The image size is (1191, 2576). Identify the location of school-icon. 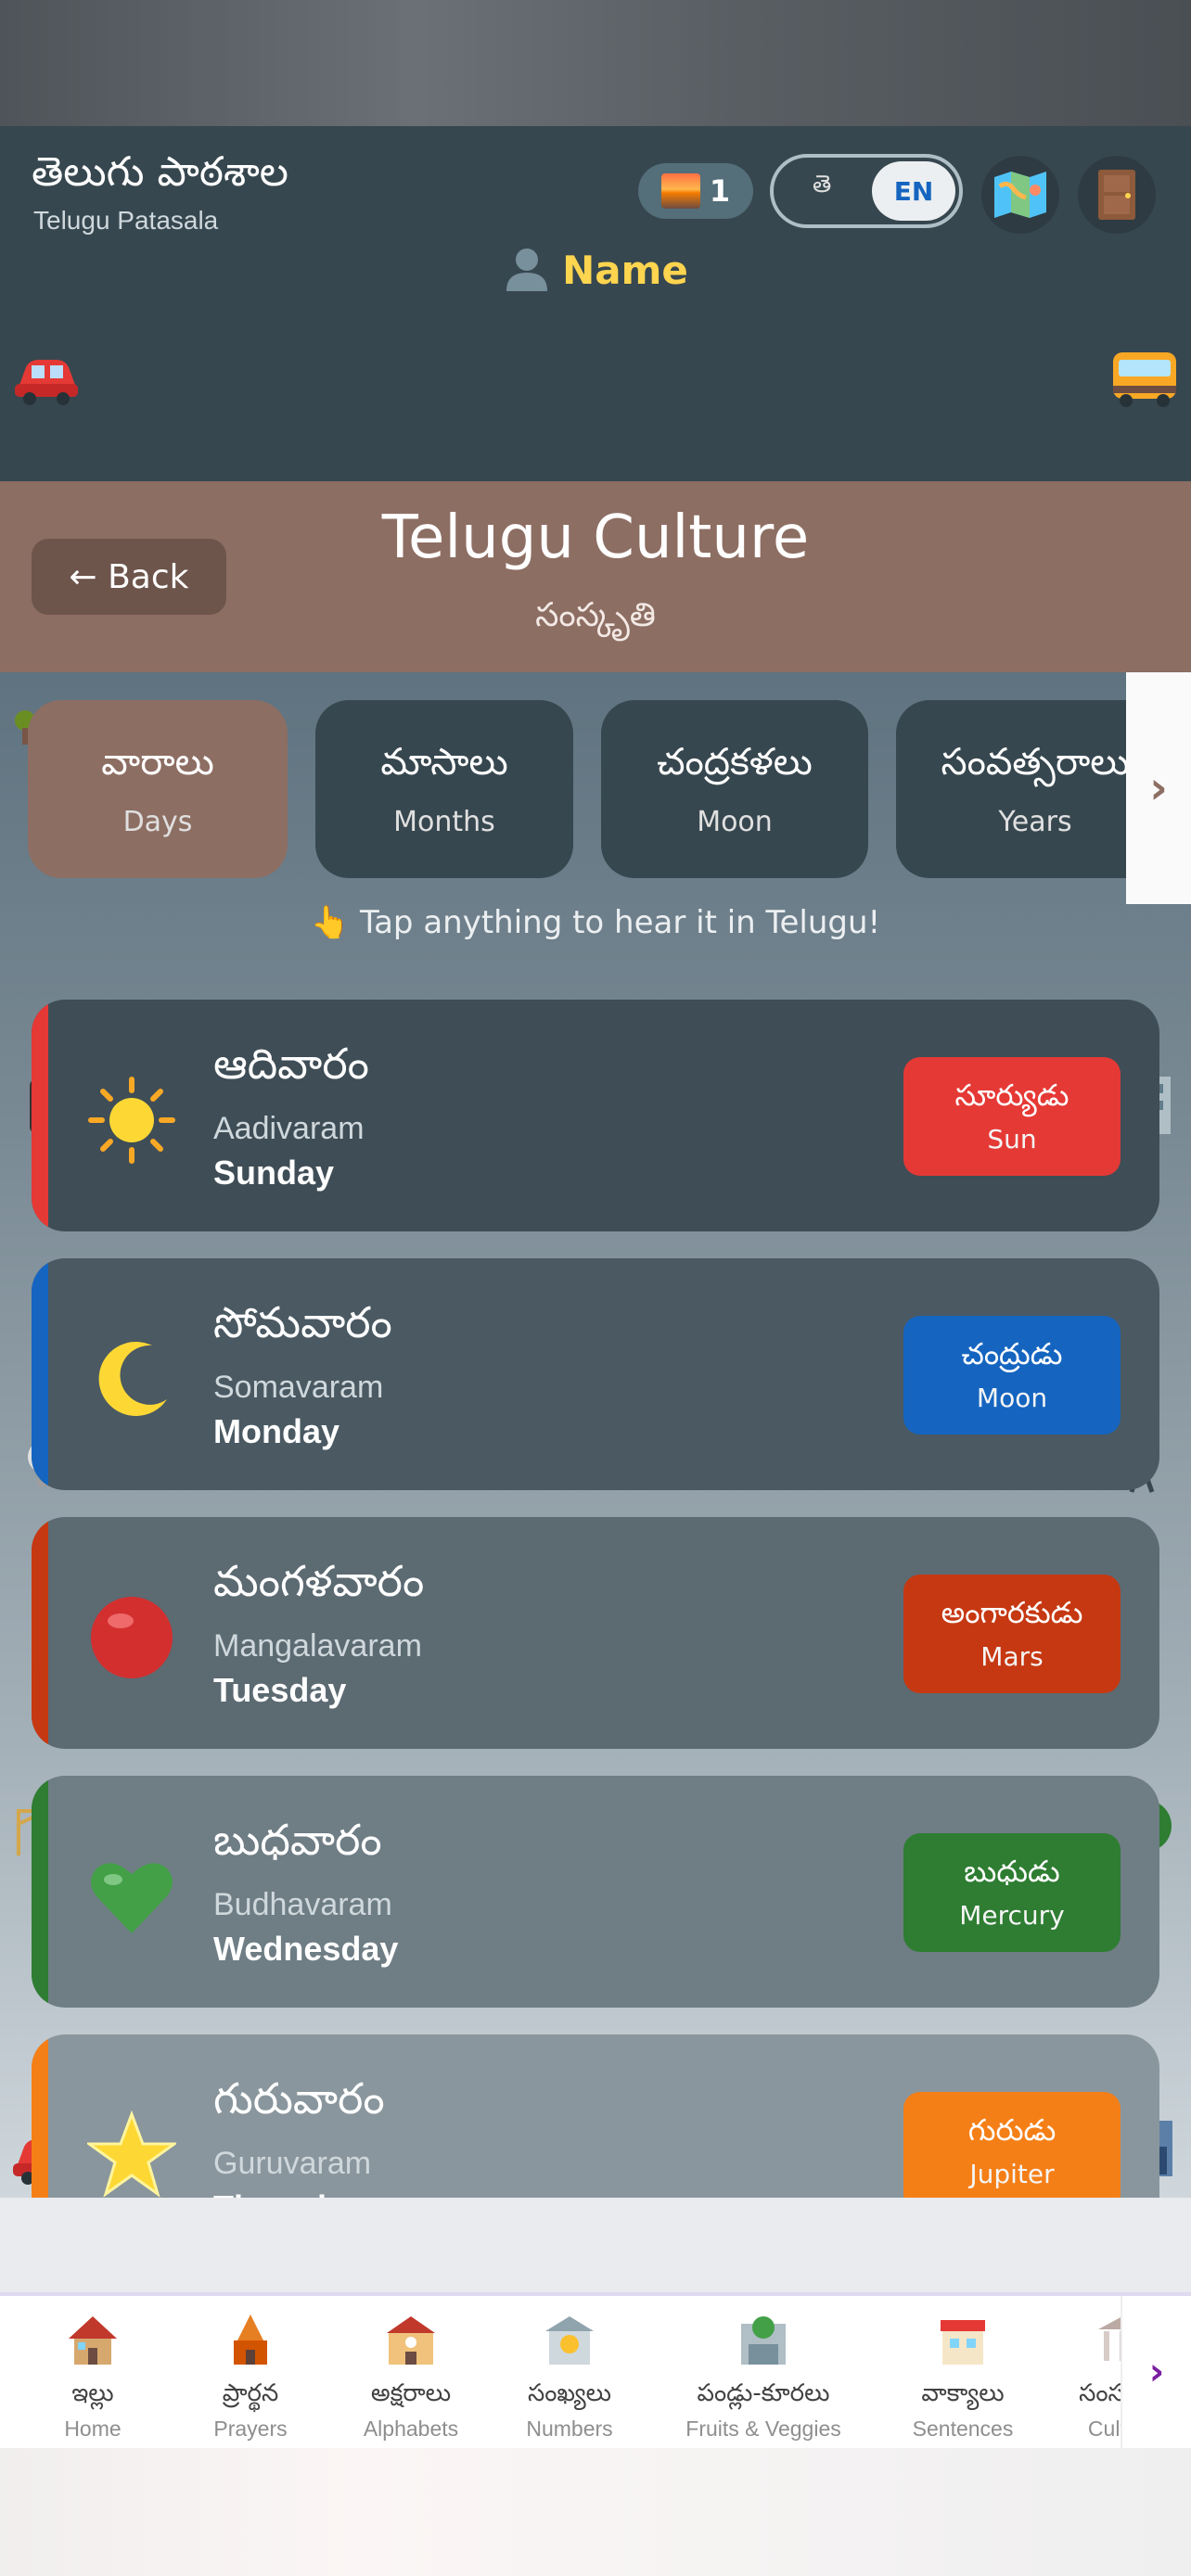
(411, 2340).